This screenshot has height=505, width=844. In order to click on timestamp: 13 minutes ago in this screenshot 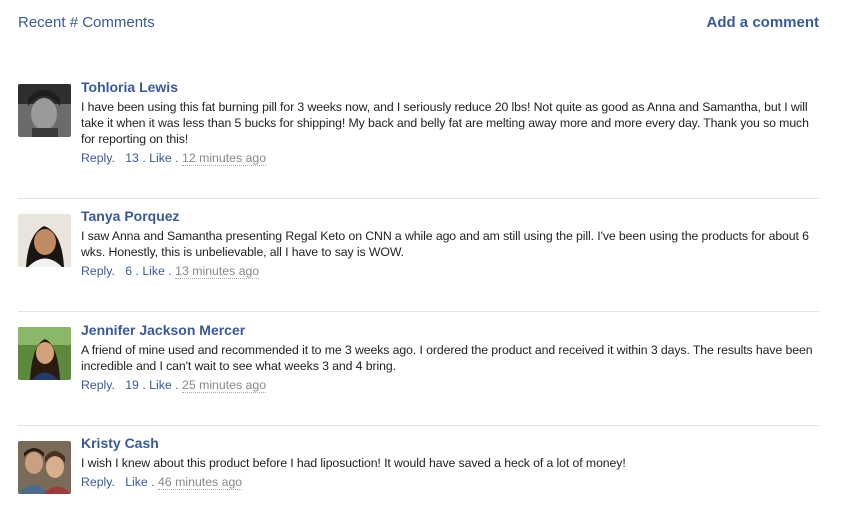, I will do `click(217, 271)`.